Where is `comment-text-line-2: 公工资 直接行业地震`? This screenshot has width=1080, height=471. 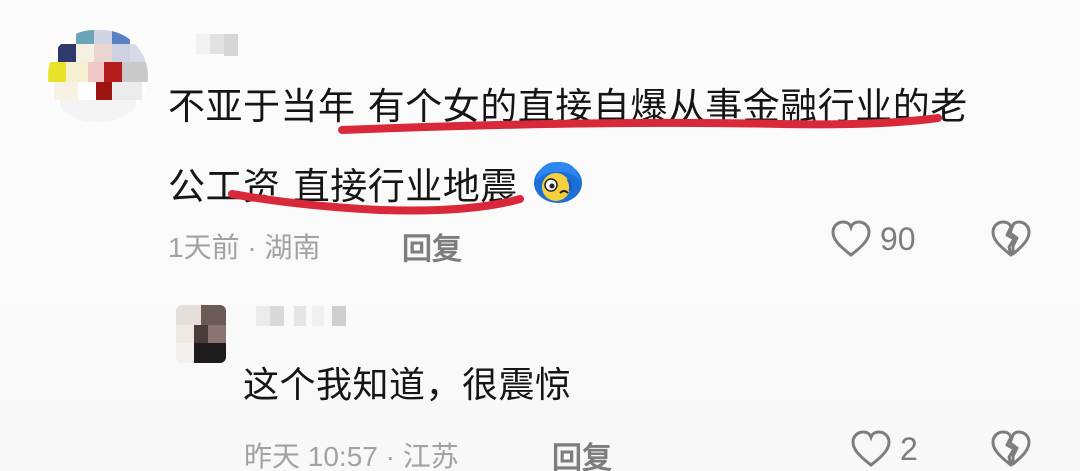 comment-text-line-2: 公工资 直接行业地震 is located at coordinates (376, 182).